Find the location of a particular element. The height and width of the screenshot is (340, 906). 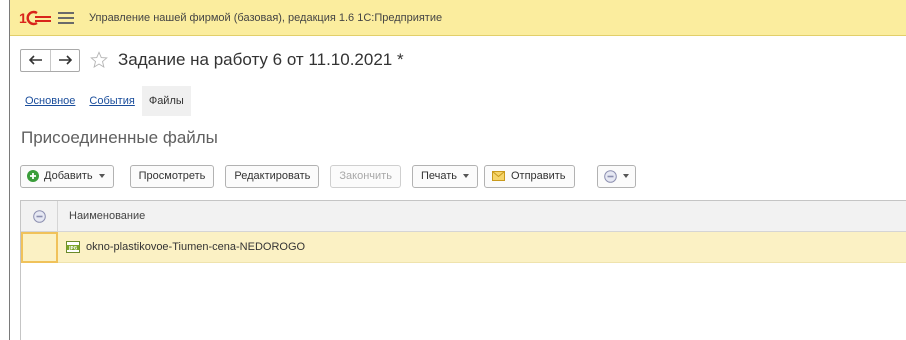

svg-text: 1 is located at coordinates (23, 18).